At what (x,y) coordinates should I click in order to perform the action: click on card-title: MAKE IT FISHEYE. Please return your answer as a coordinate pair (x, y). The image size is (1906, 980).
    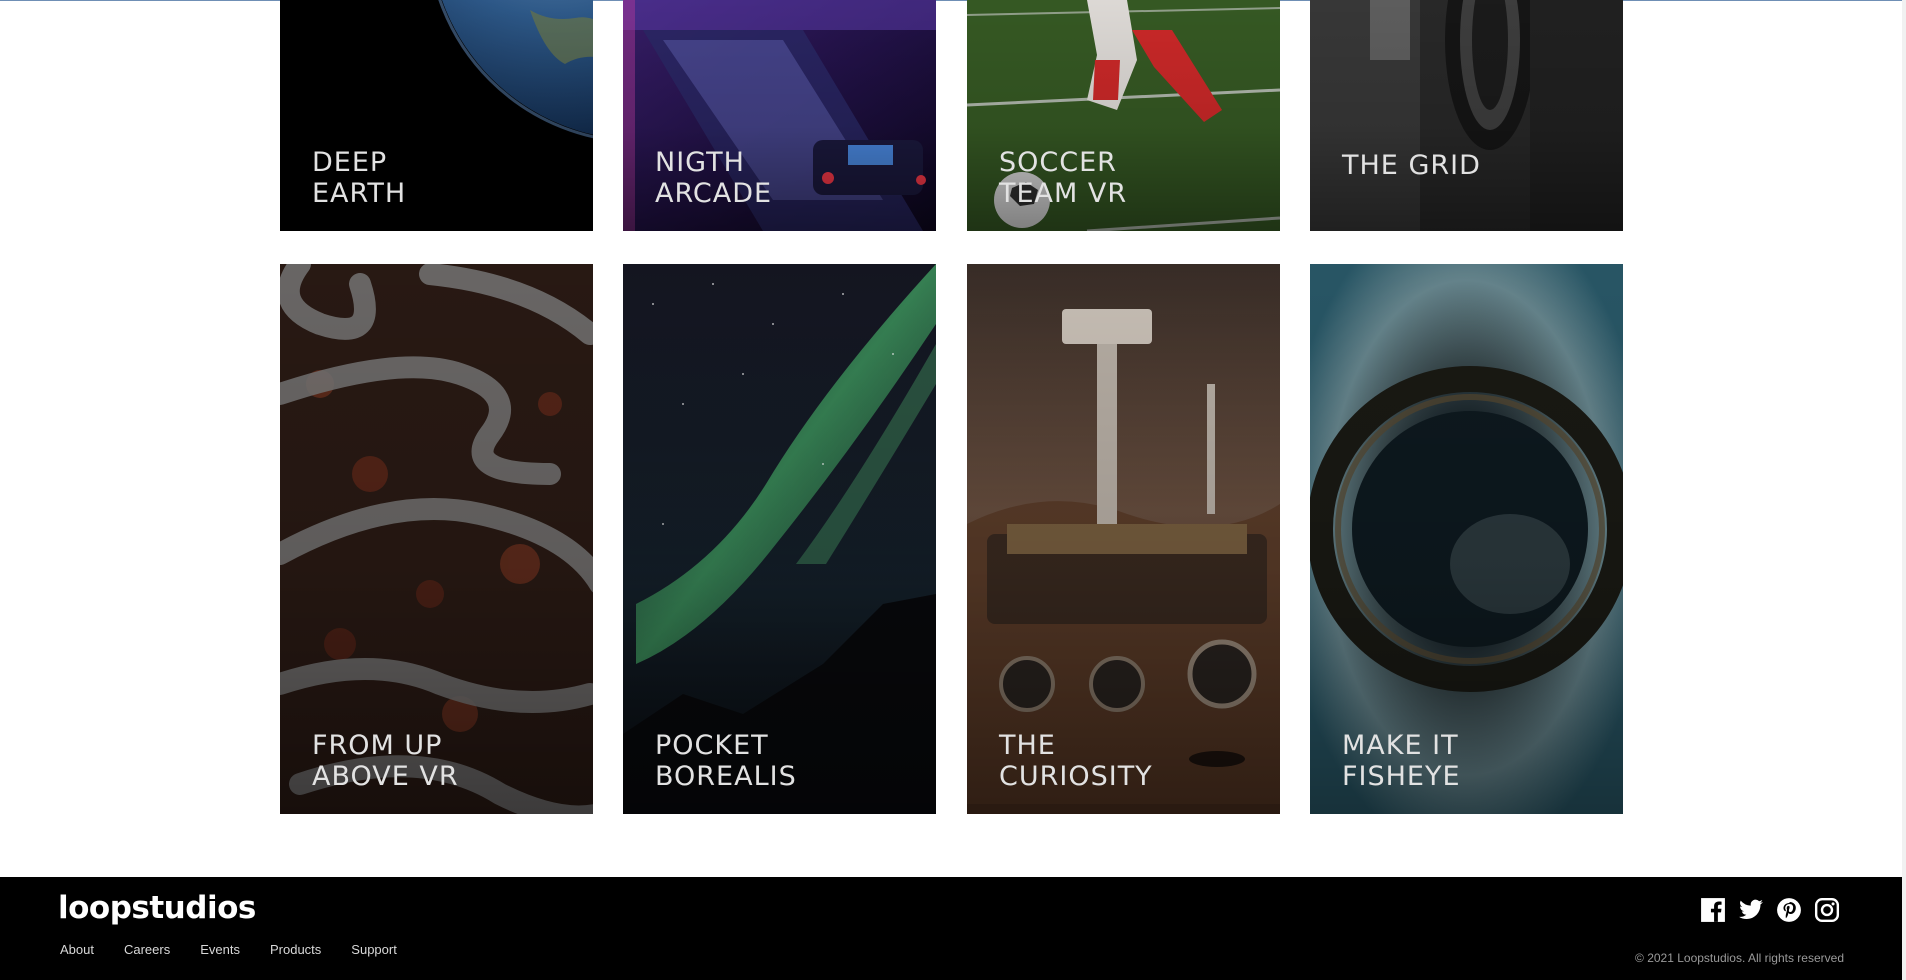
    Looking at the image, I should click on (1401, 761).